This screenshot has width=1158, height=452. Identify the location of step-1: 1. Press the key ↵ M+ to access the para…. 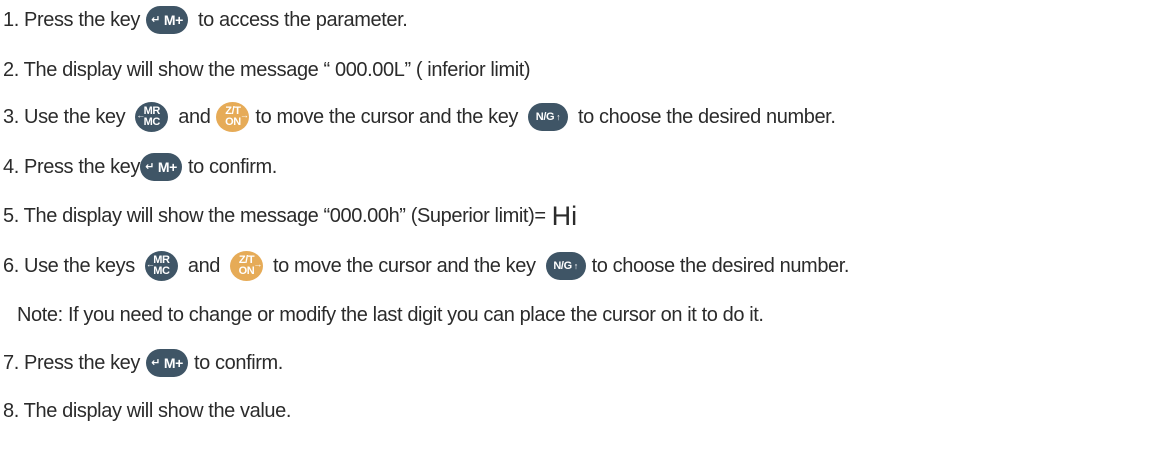
(205, 20).